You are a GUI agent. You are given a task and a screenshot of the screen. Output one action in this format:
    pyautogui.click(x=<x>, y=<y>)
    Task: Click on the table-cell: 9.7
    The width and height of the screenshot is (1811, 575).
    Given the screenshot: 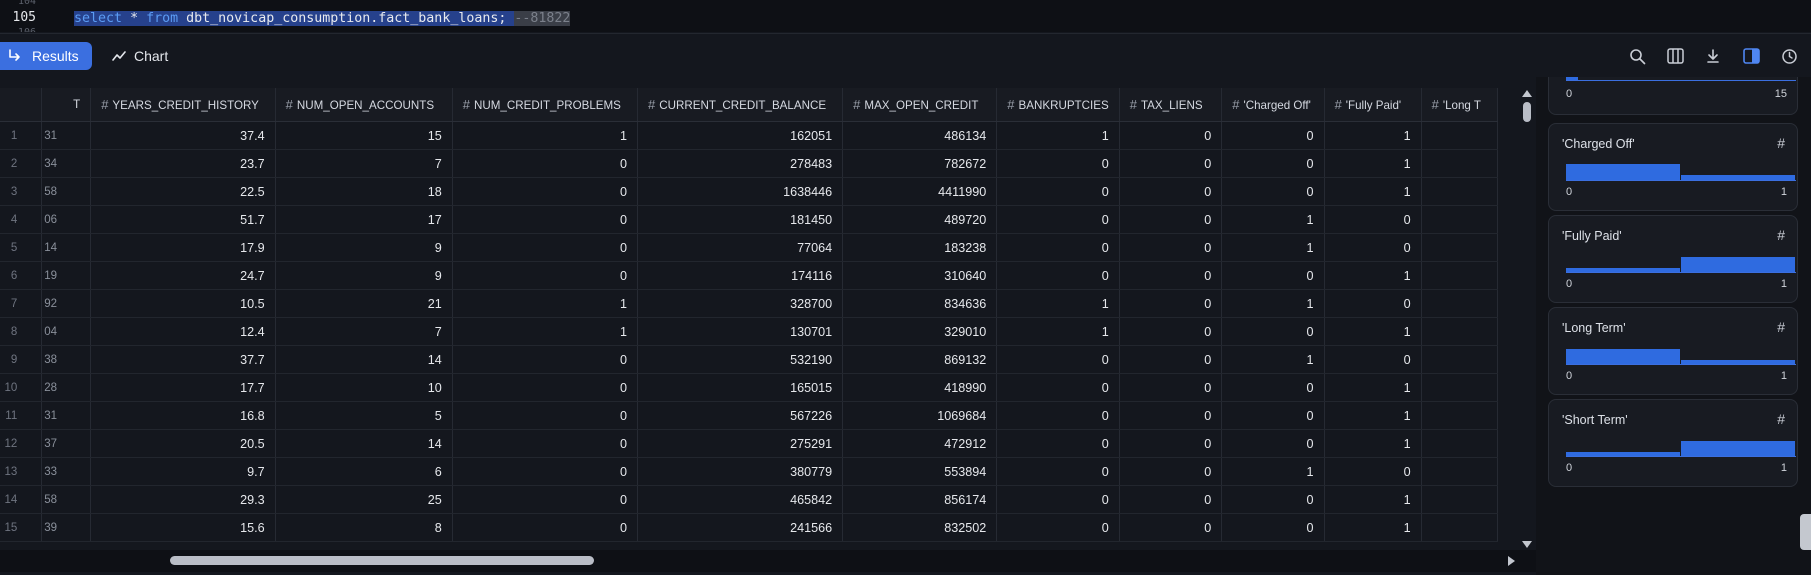 What is the action you would take?
    pyautogui.click(x=183, y=471)
    